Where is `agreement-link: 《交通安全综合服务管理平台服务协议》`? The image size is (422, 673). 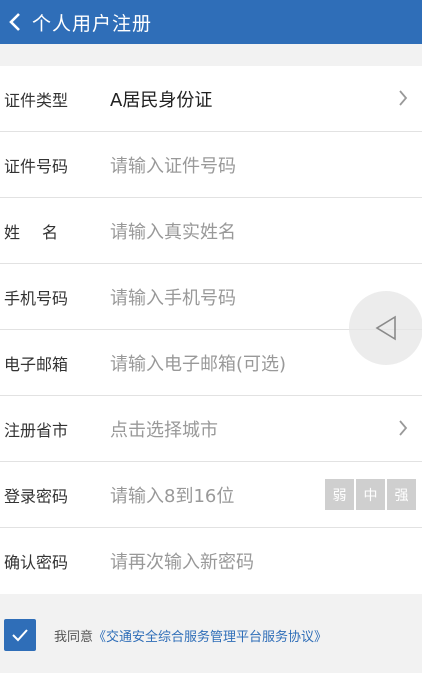
agreement-link: 《交通安全综合服务管理平台服务协议》 is located at coordinates (210, 637).